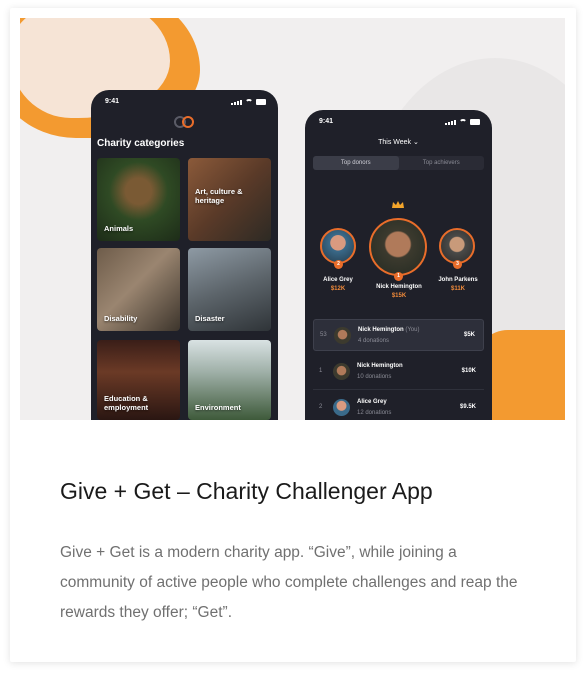 Image resolution: width=585 pixels, height=675 pixels. I want to click on podium-name: Alice Grey, so click(338, 280).